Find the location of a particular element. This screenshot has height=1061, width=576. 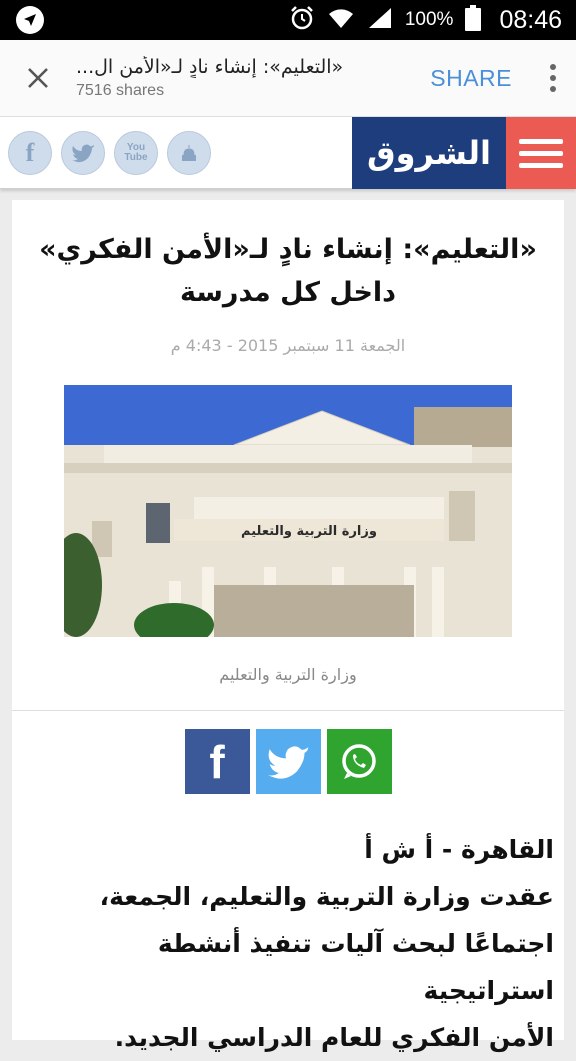

logo-text: الشروق is located at coordinates (429, 153).